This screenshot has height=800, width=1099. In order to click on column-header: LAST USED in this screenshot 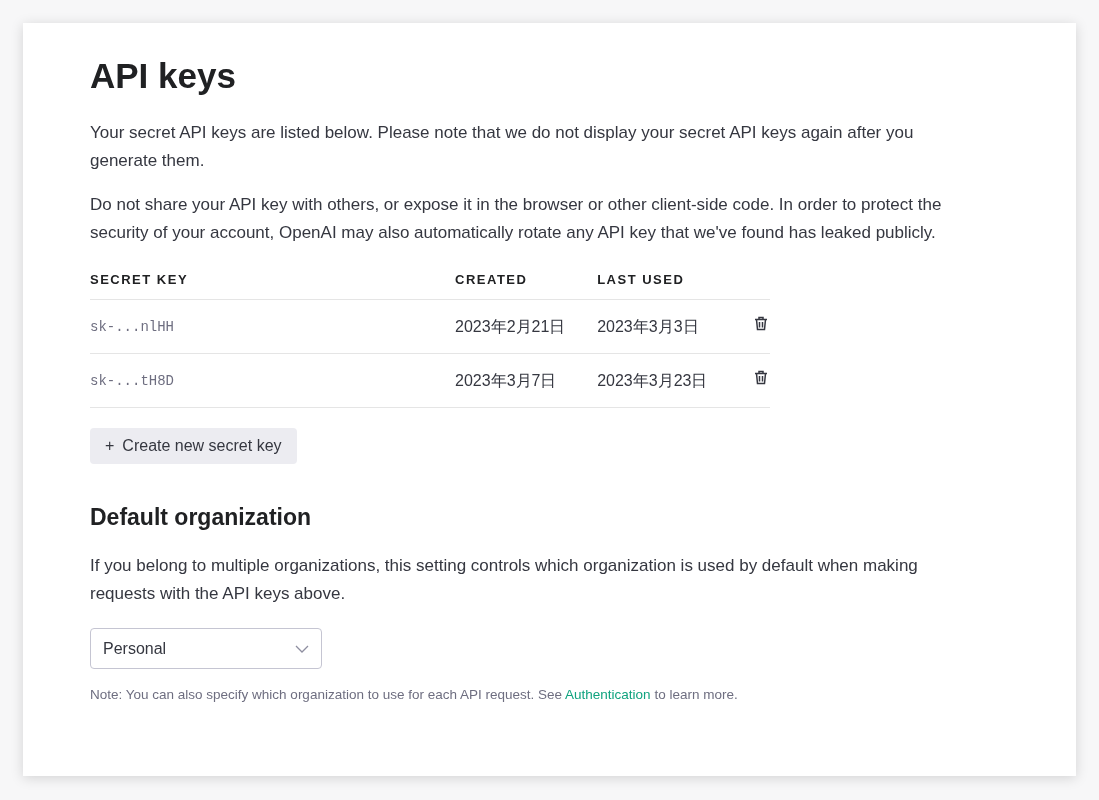, I will do `click(641, 279)`.